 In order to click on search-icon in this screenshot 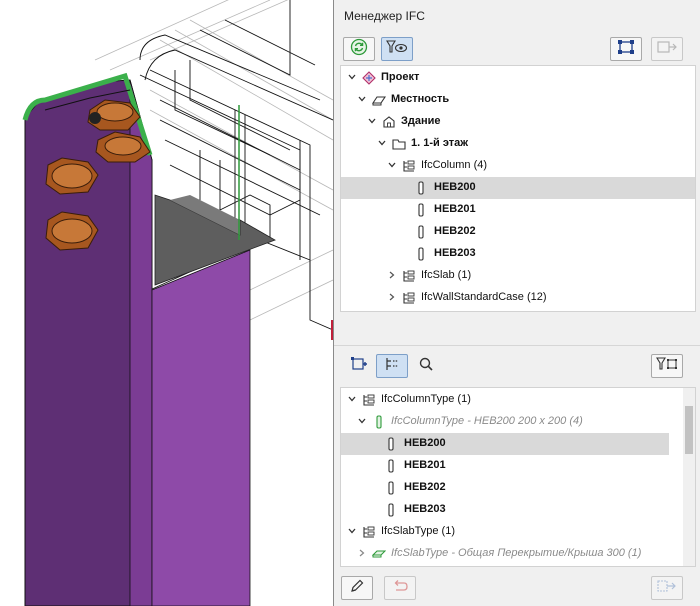, I will do `click(426, 366)`.